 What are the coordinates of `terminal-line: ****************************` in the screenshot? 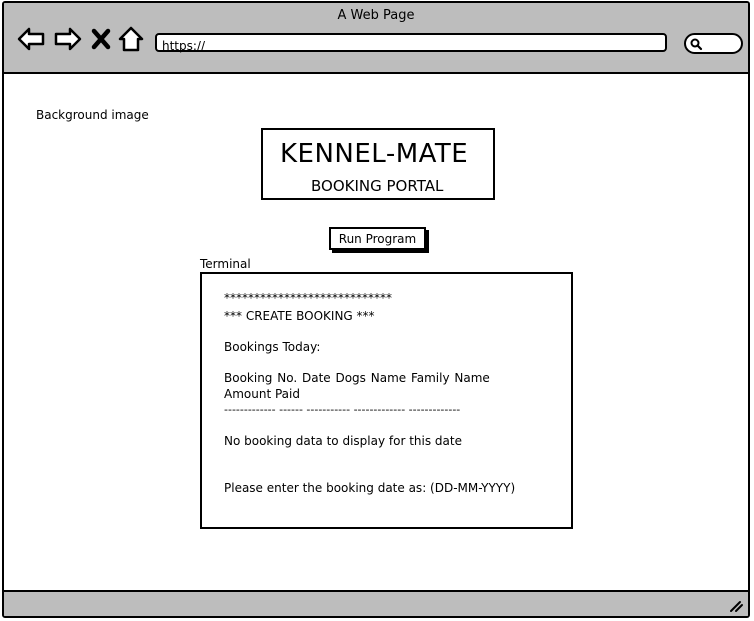 It's located at (308, 298).